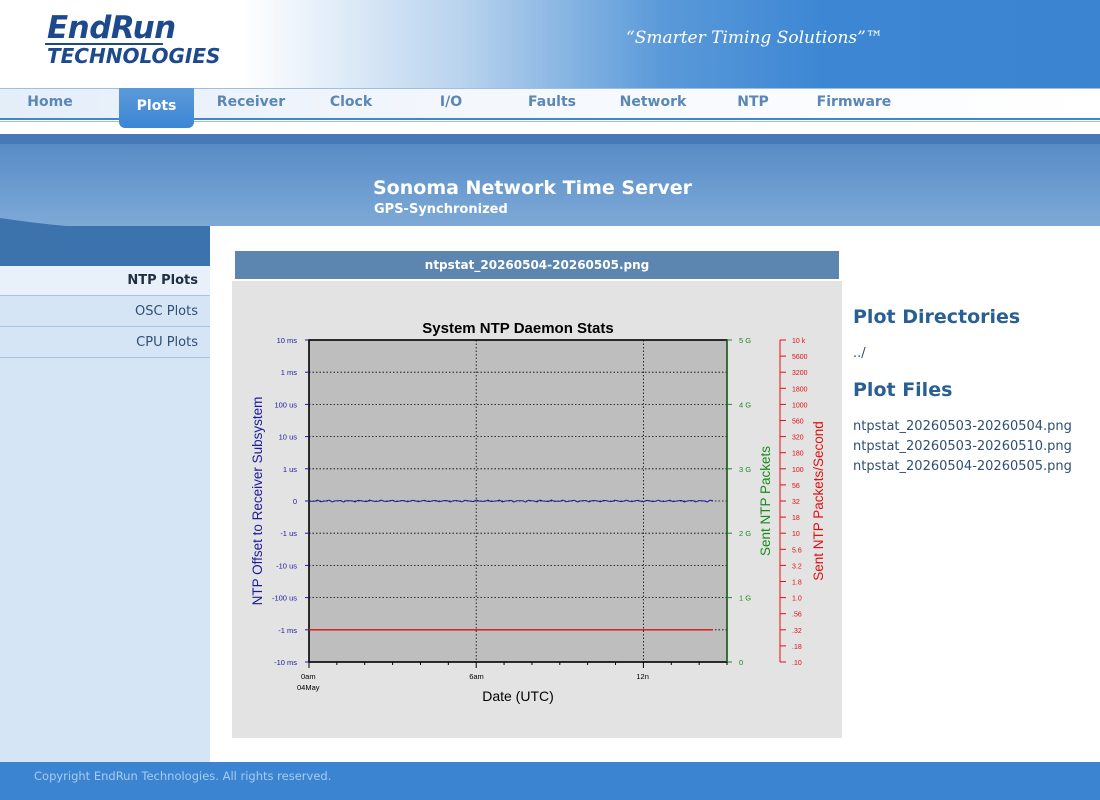 The height and width of the screenshot is (800, 1100). Describe the element at coordinates (745, 469) in the screenshot. I see `packets-tick-label: 3 G` at that location.